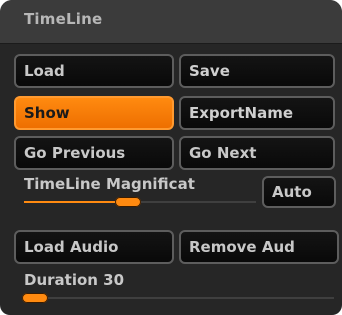 This screenshot has width=342, height=315. I want to click on panel-title: TimeLine, so click(63, 19).